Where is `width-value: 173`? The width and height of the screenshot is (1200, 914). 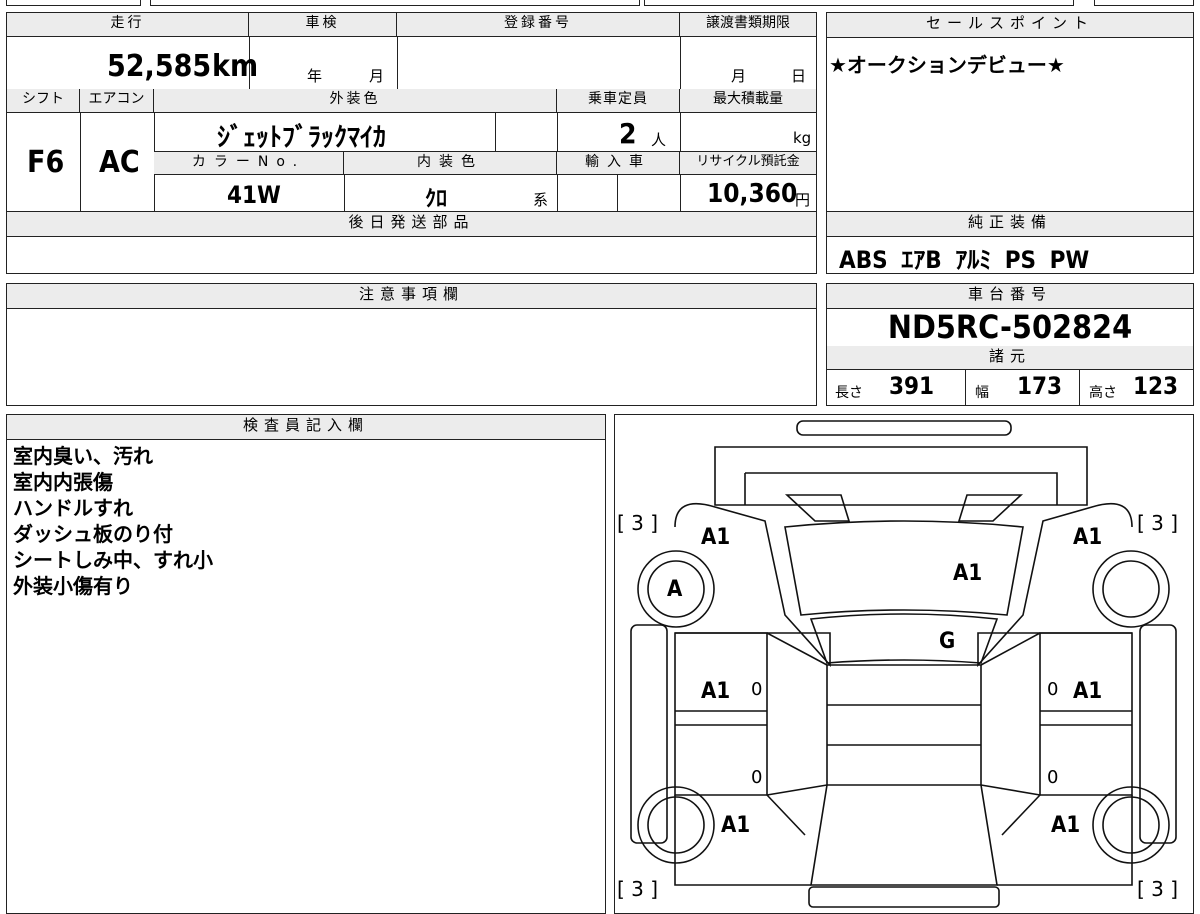
width-value: 173 is located at coordinates (1040, 386).